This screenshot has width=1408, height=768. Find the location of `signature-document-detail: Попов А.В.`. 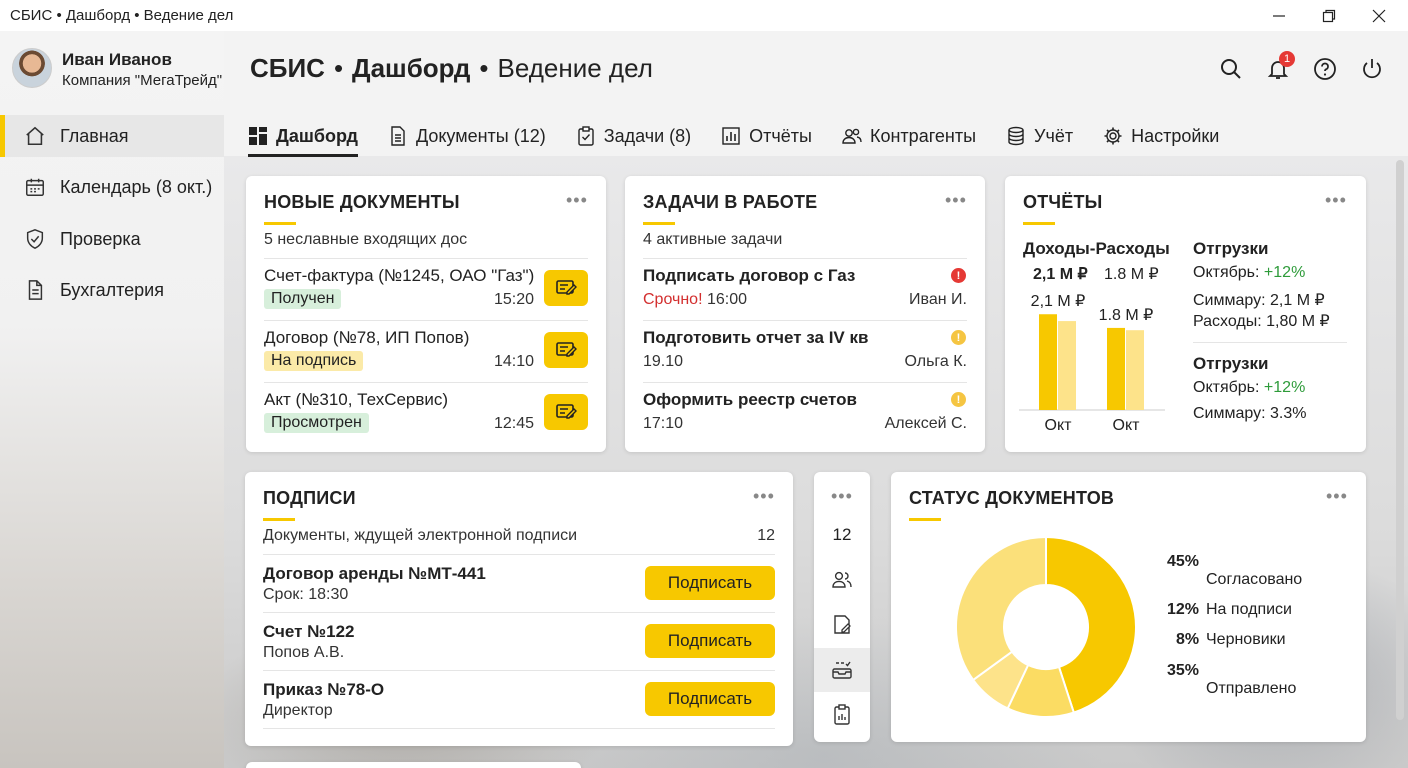

signature-document-detail: Попов А.В. is located at coordinates (304, 652).